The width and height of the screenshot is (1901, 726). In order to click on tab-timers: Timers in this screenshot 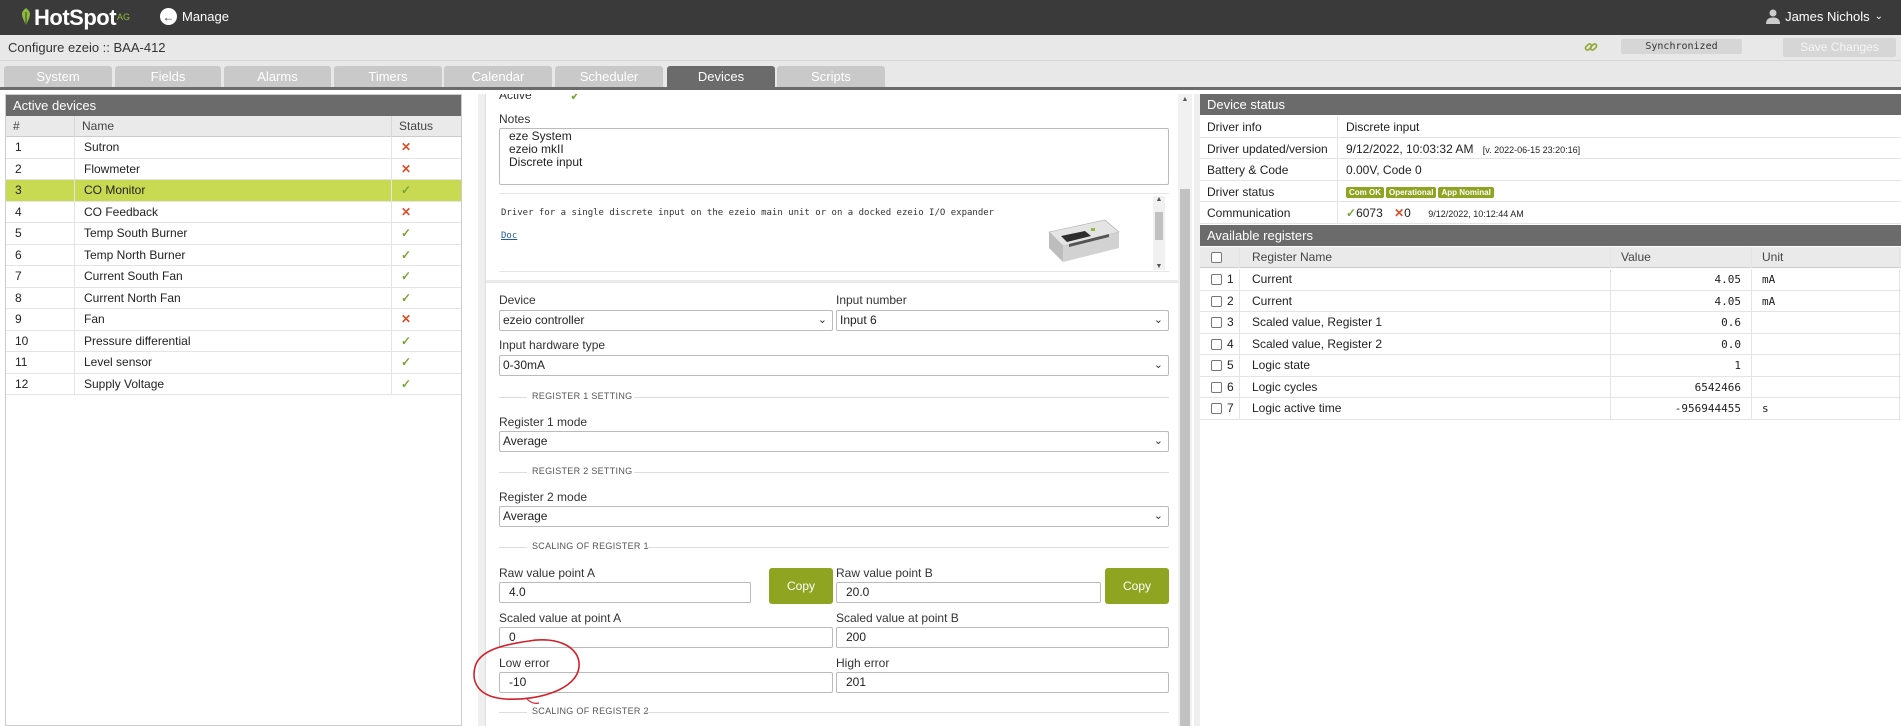, I will do `click(388, 76)`.